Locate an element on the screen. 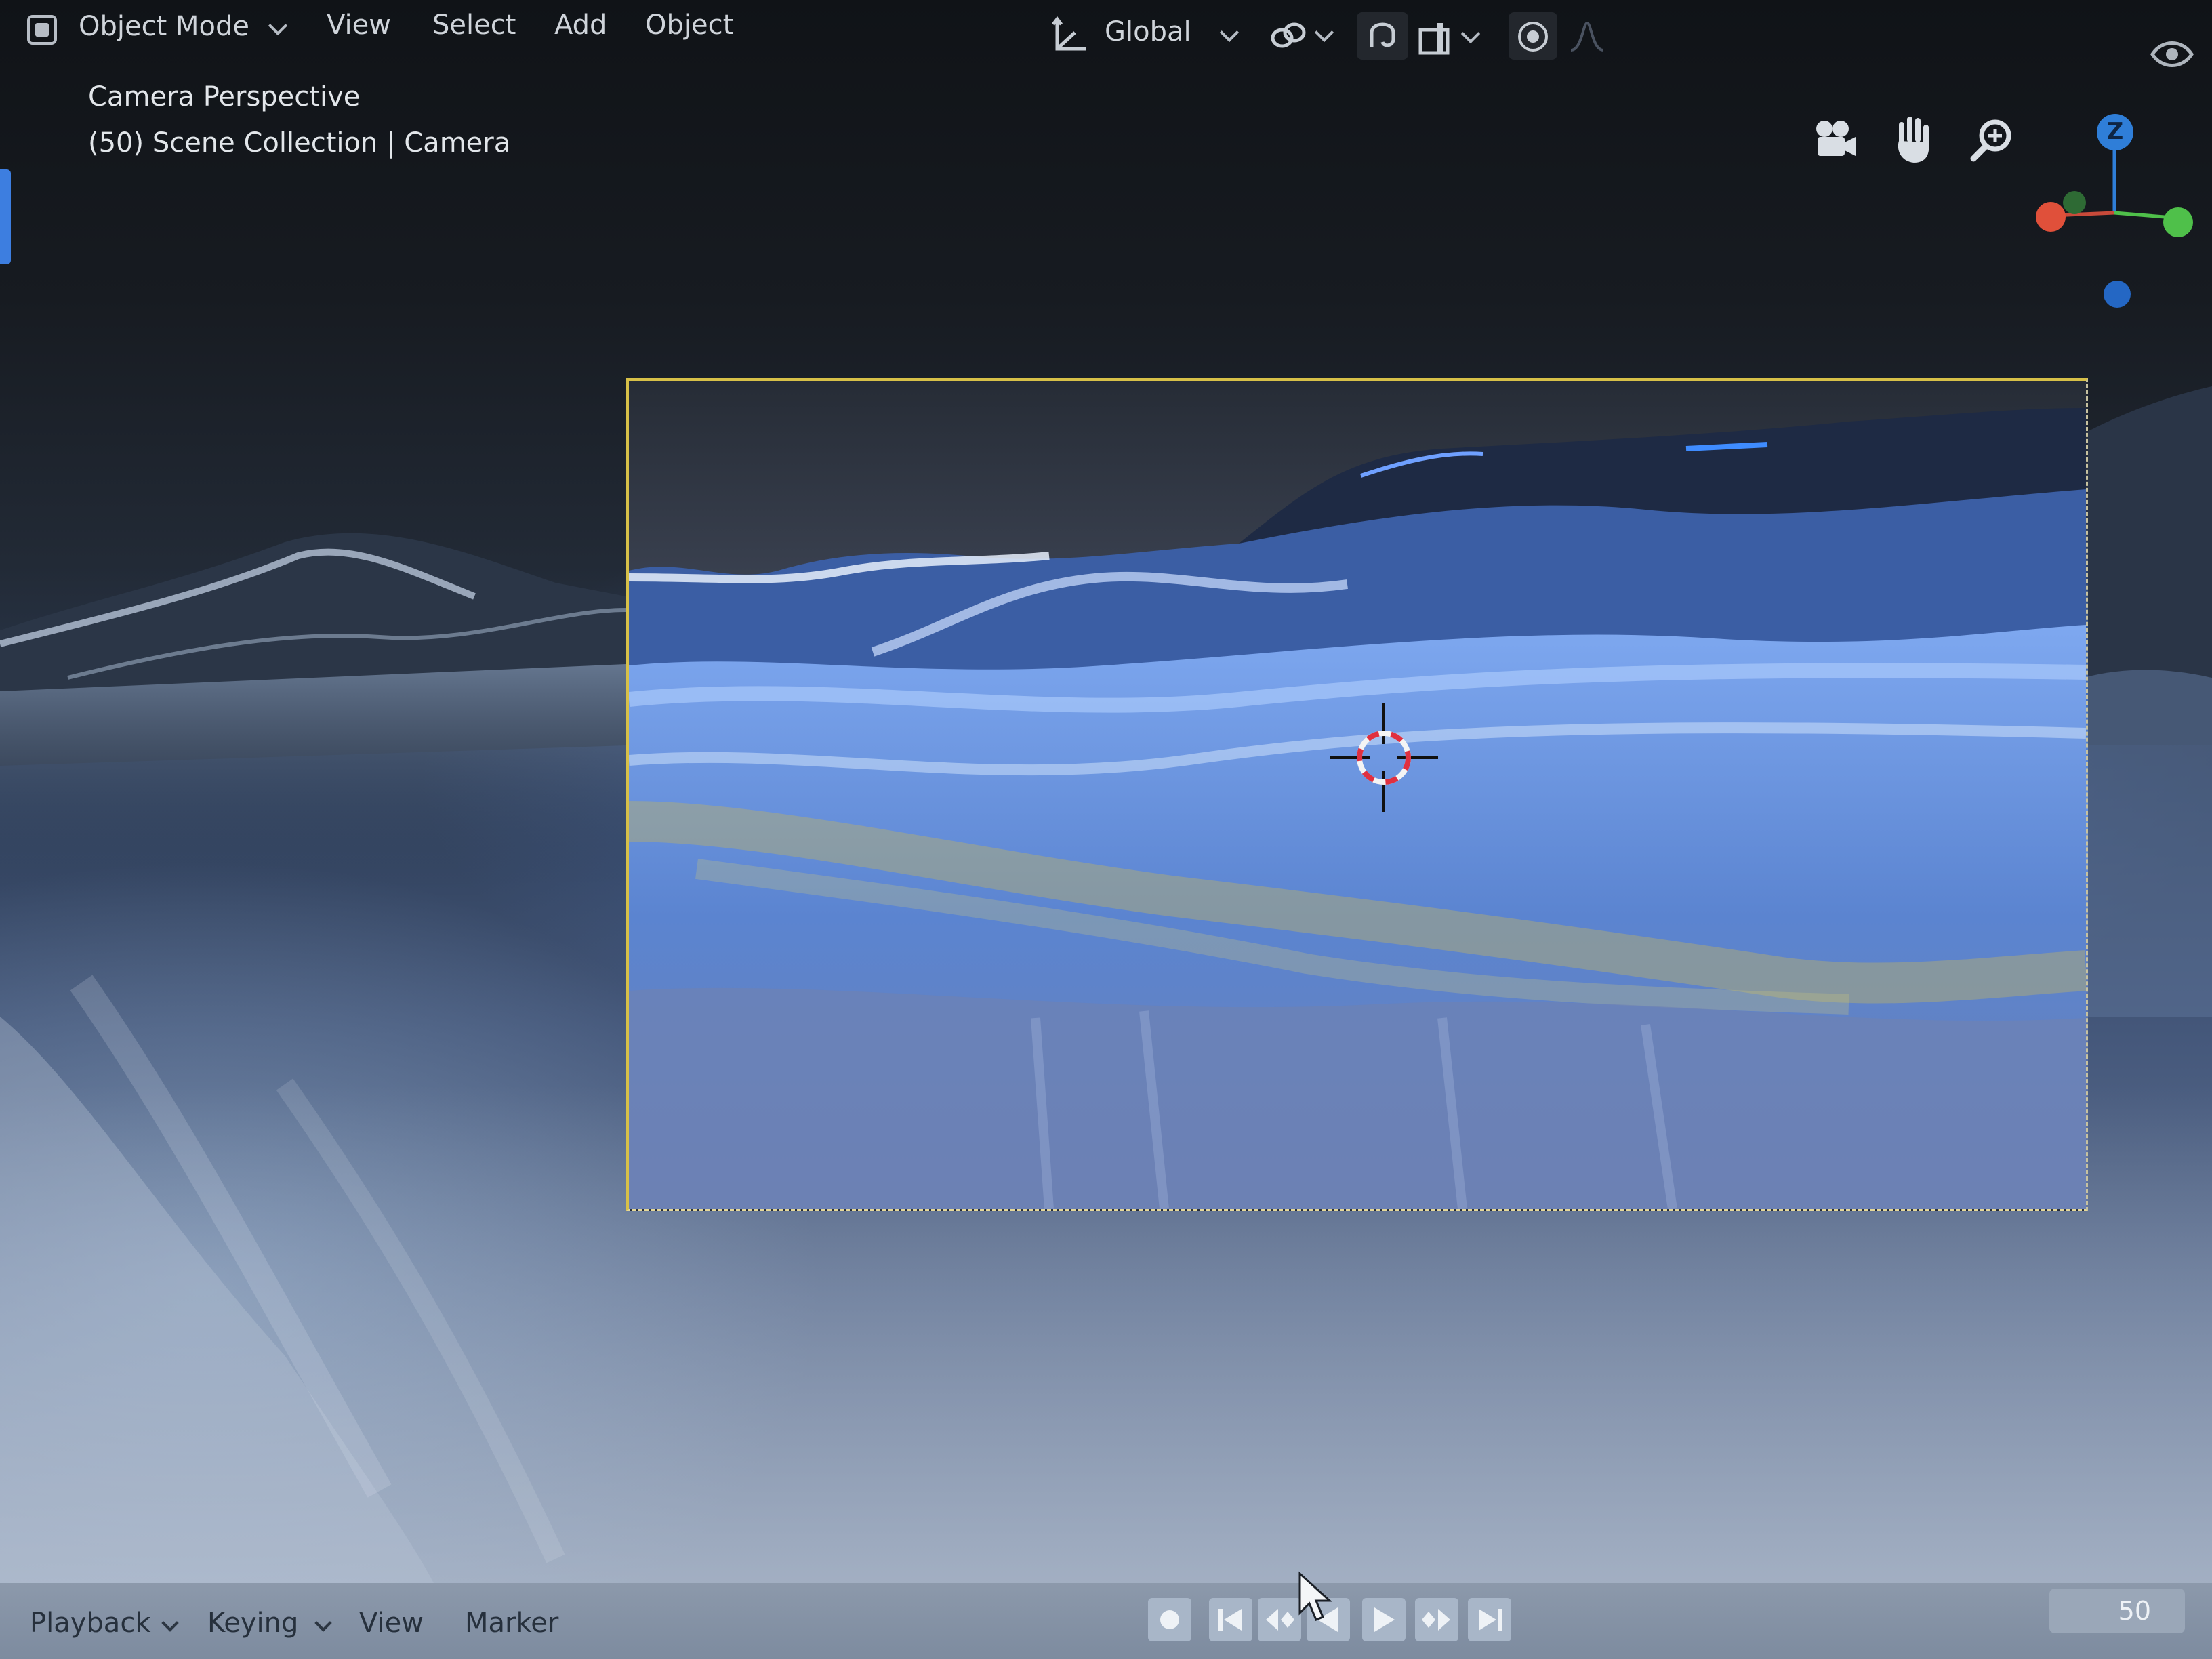 The image size is (2212, 1659). magnet-button is located at coordinates (1382, 36).